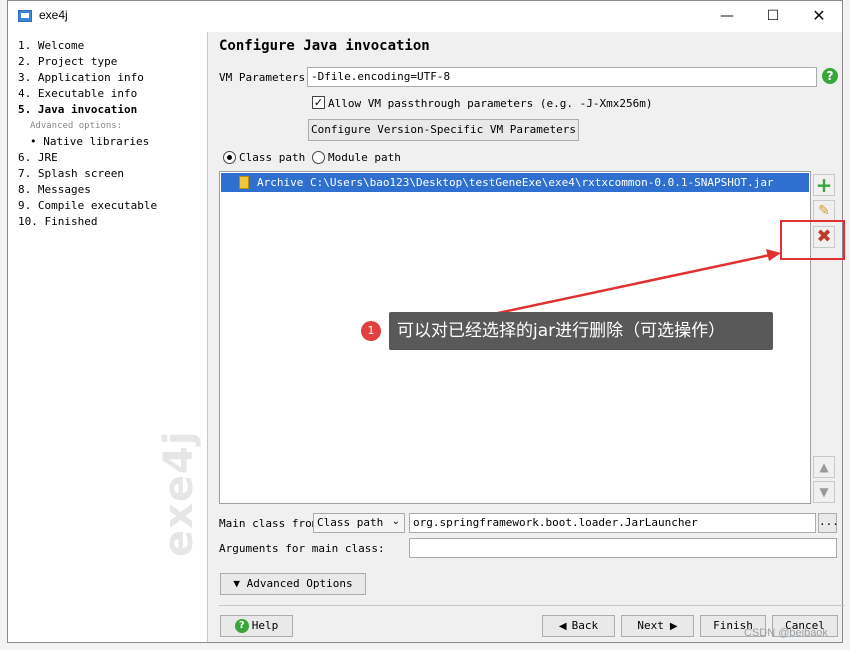 This screenshot has width=850, height=650. Describe the element at coordinates (824, 492) in the screenshot. I see `move-down-icon: ▼` at that location.